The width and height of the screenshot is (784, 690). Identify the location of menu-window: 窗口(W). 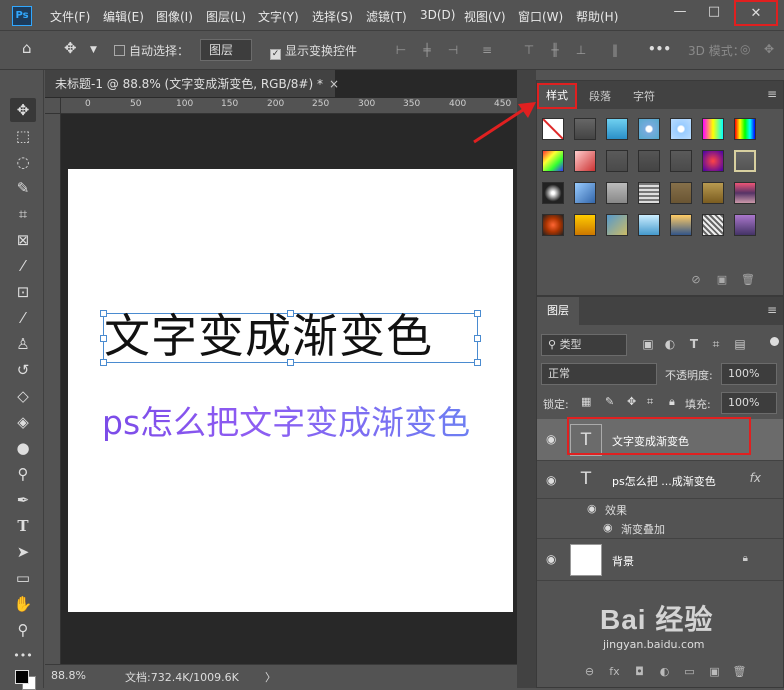
(540, 16).